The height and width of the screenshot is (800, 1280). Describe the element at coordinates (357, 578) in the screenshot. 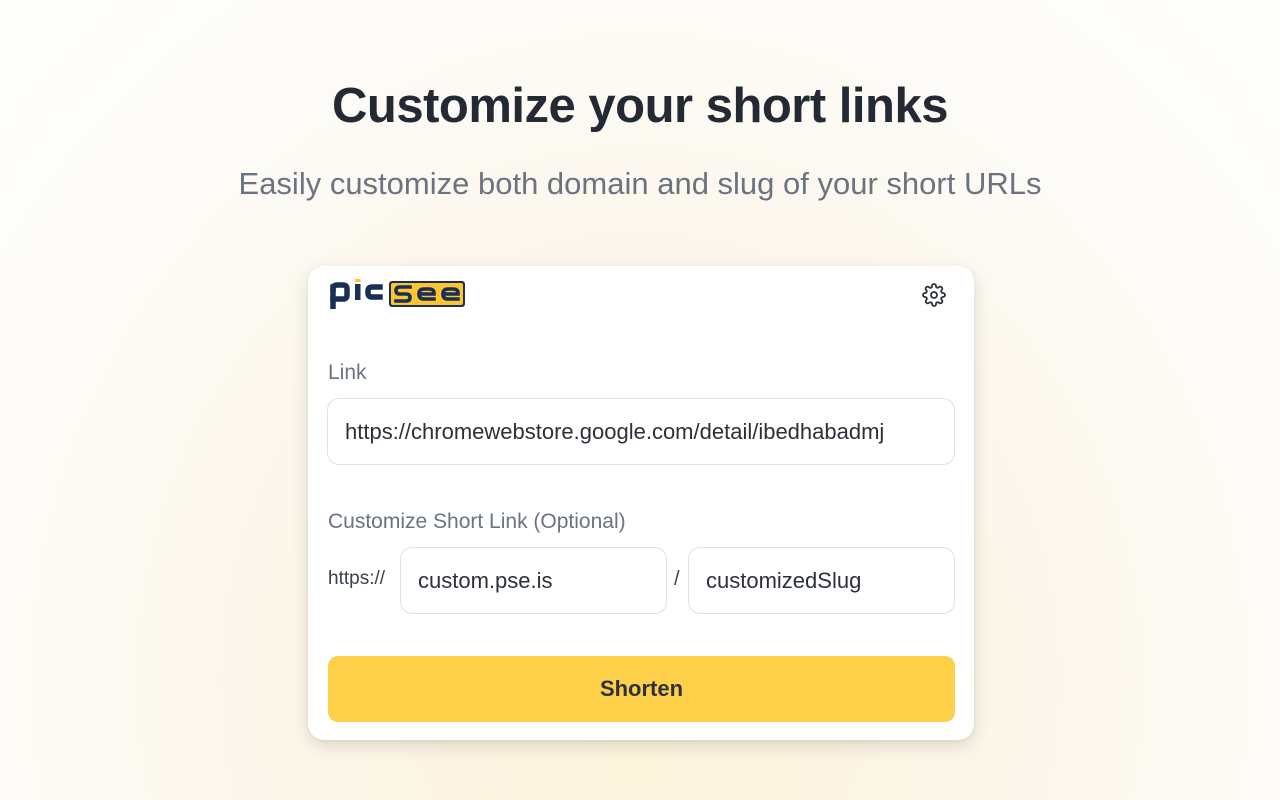

I see `scheme-prefix: https://` at that location.